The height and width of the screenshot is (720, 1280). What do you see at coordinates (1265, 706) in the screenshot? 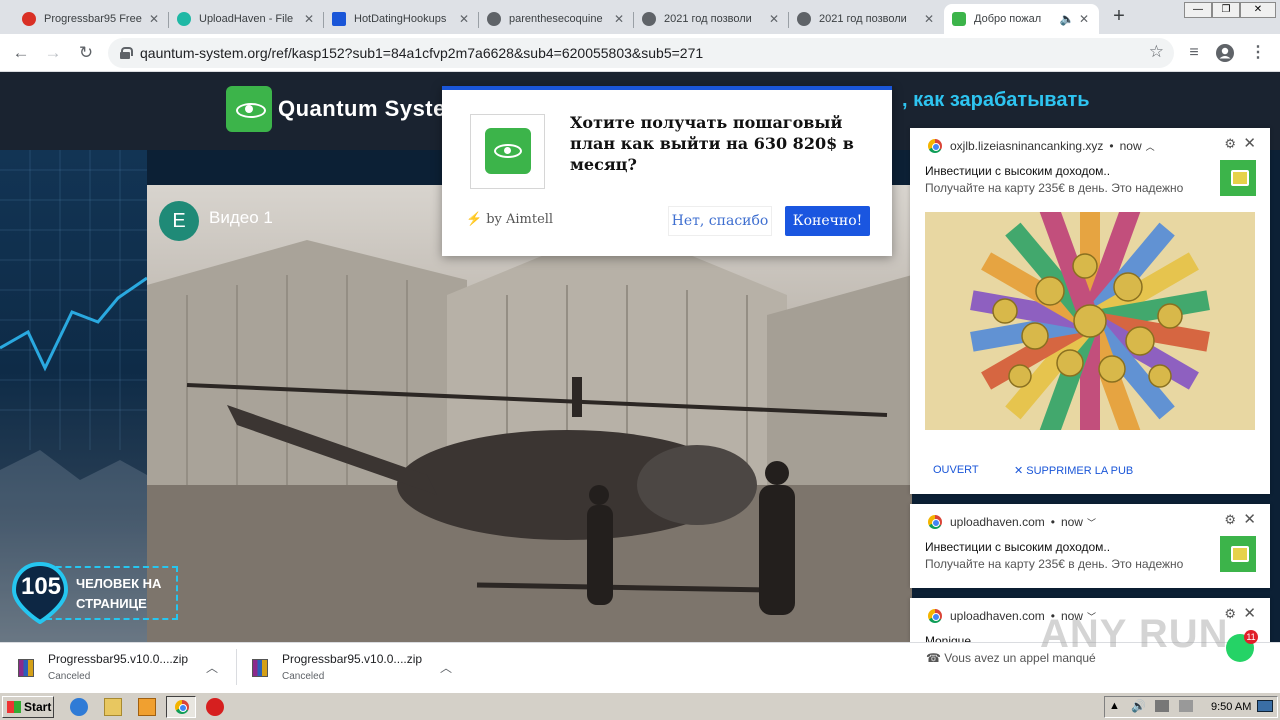
I see `show-desktop-icon` at bounding box center [1265, 706].